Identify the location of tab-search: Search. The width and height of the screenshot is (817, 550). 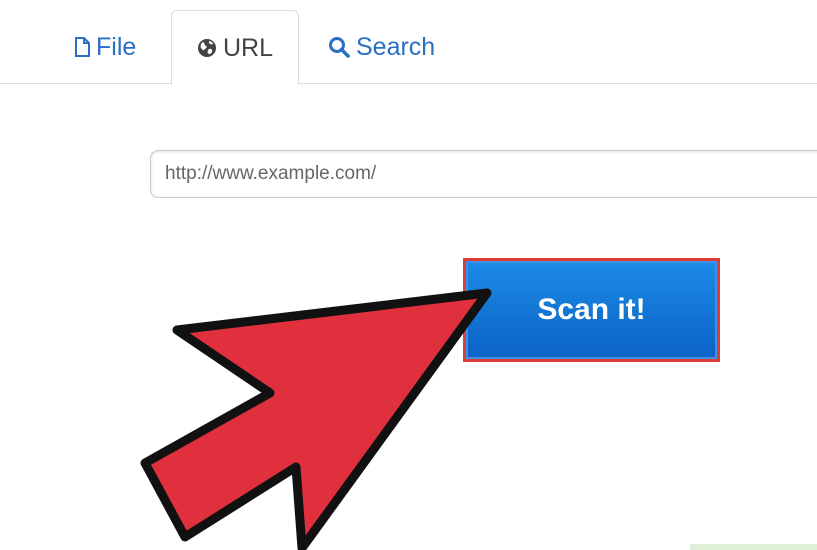
(381, 47).